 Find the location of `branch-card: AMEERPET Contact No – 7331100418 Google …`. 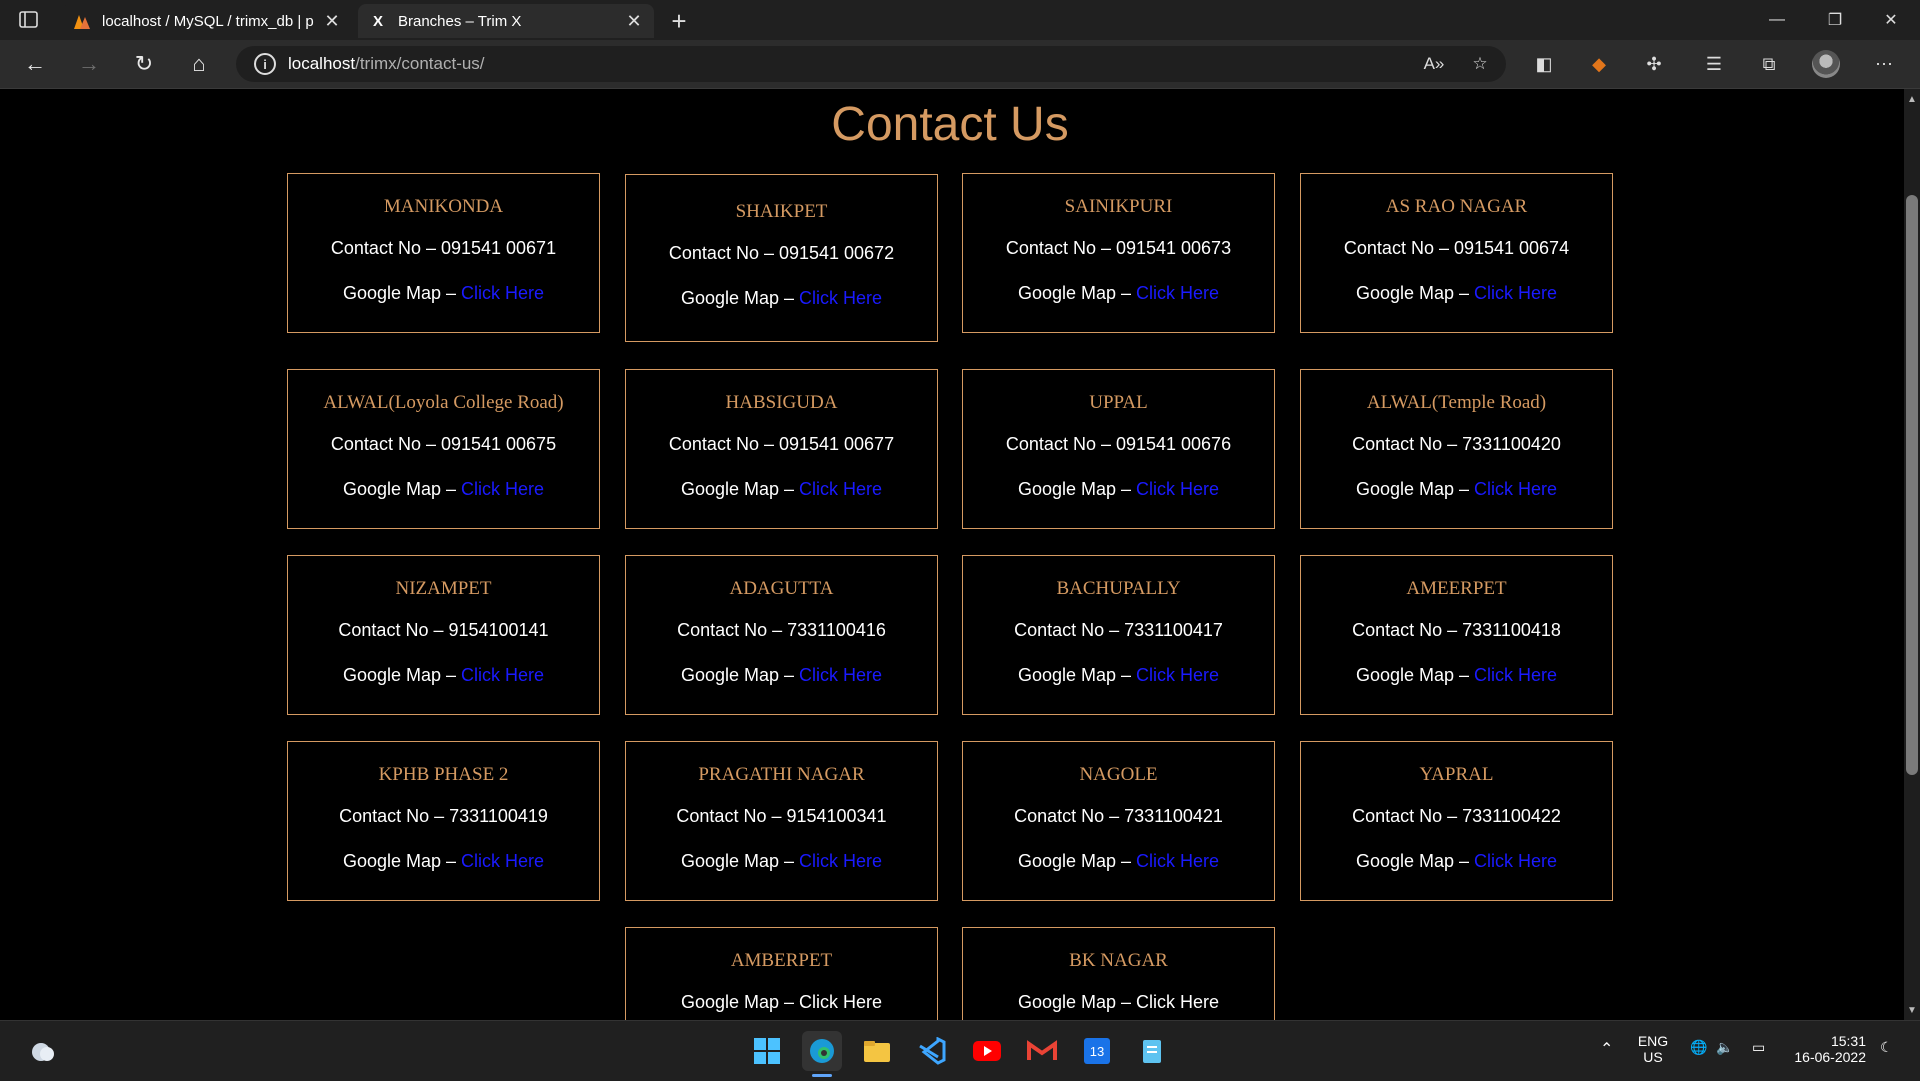

branch-card: AMEERPET Contact No – 7331100418 Google … is located at coordinates (1456, 635).